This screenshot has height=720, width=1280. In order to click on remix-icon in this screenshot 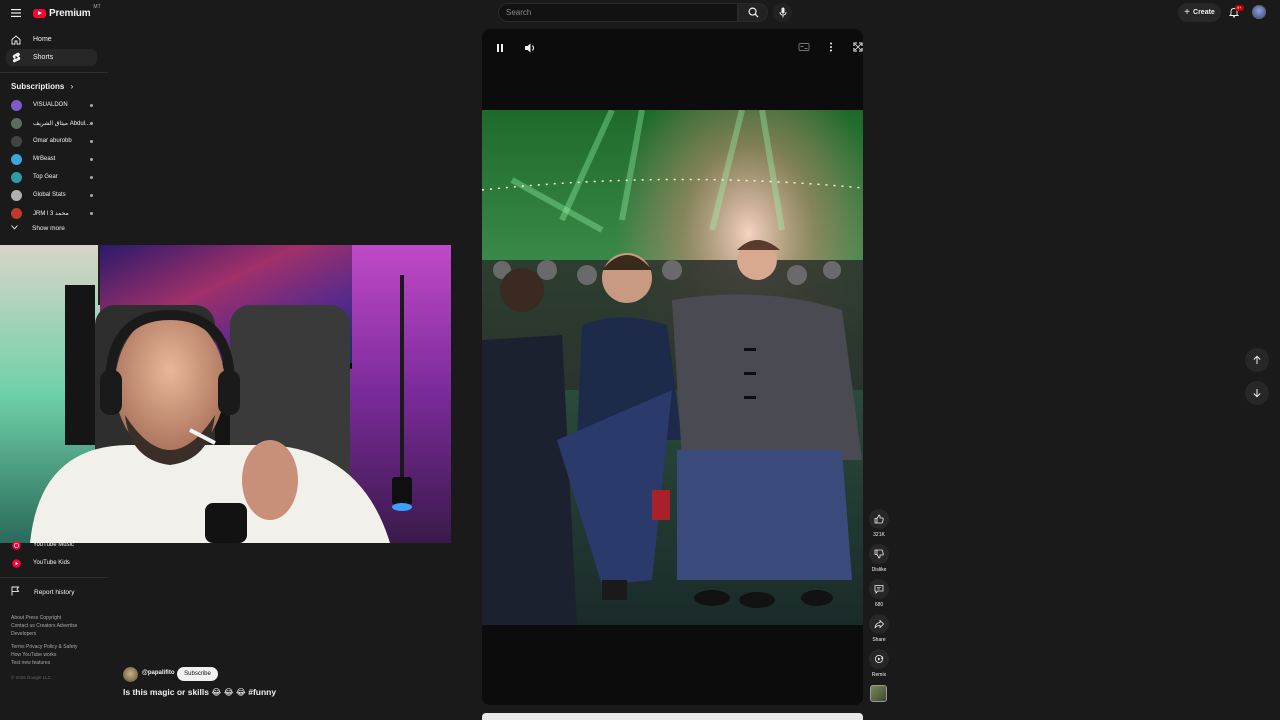, I will do `click(879, 659)`.